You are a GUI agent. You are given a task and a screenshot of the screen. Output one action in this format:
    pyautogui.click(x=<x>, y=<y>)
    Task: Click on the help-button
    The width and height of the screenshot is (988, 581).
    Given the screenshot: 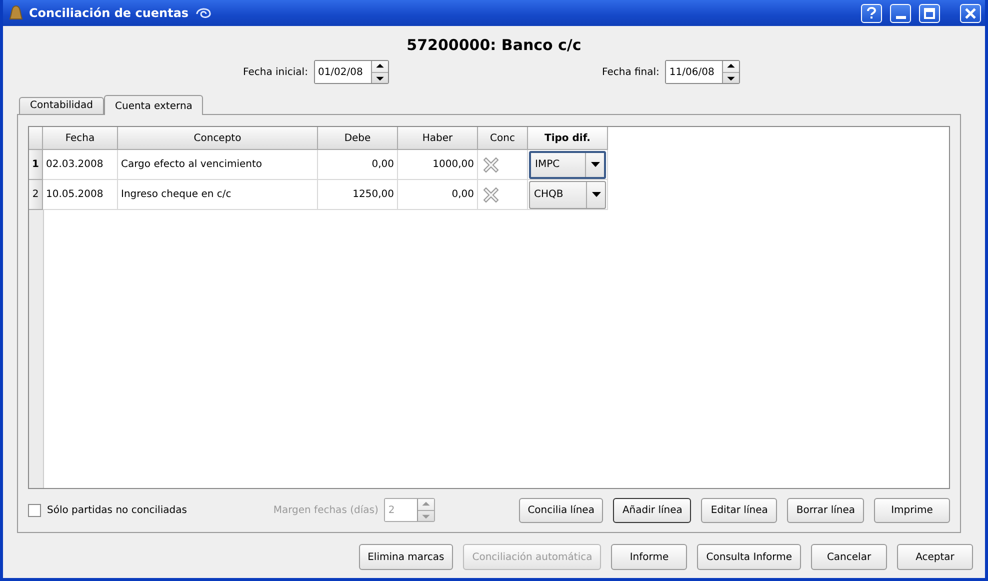 What is the action you would take?
    pyautogui.click(x=871, y=13)
    